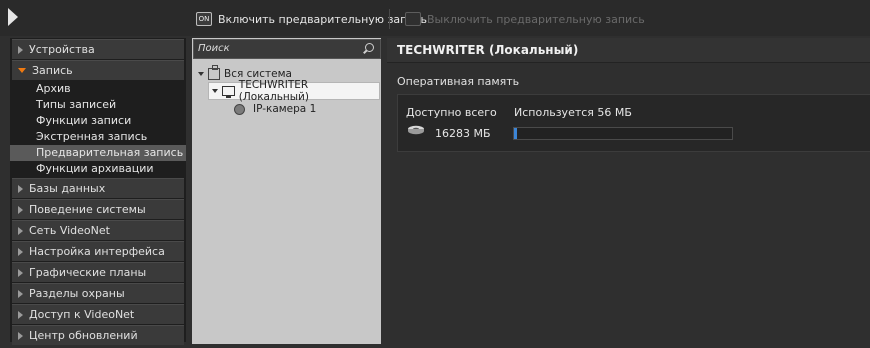 The image size is (870, 348). Describe the element at coordinates (98, 121) in the screenshot. I see `nav-subitem-record-functions: Функции записи` at that location.